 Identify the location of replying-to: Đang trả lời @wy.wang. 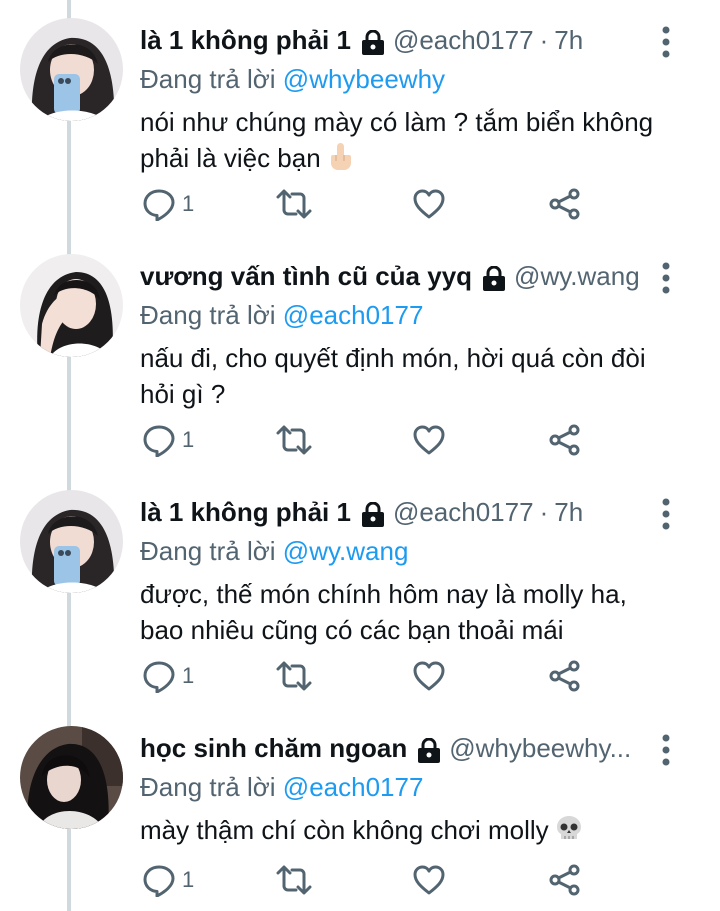
(400, 551).